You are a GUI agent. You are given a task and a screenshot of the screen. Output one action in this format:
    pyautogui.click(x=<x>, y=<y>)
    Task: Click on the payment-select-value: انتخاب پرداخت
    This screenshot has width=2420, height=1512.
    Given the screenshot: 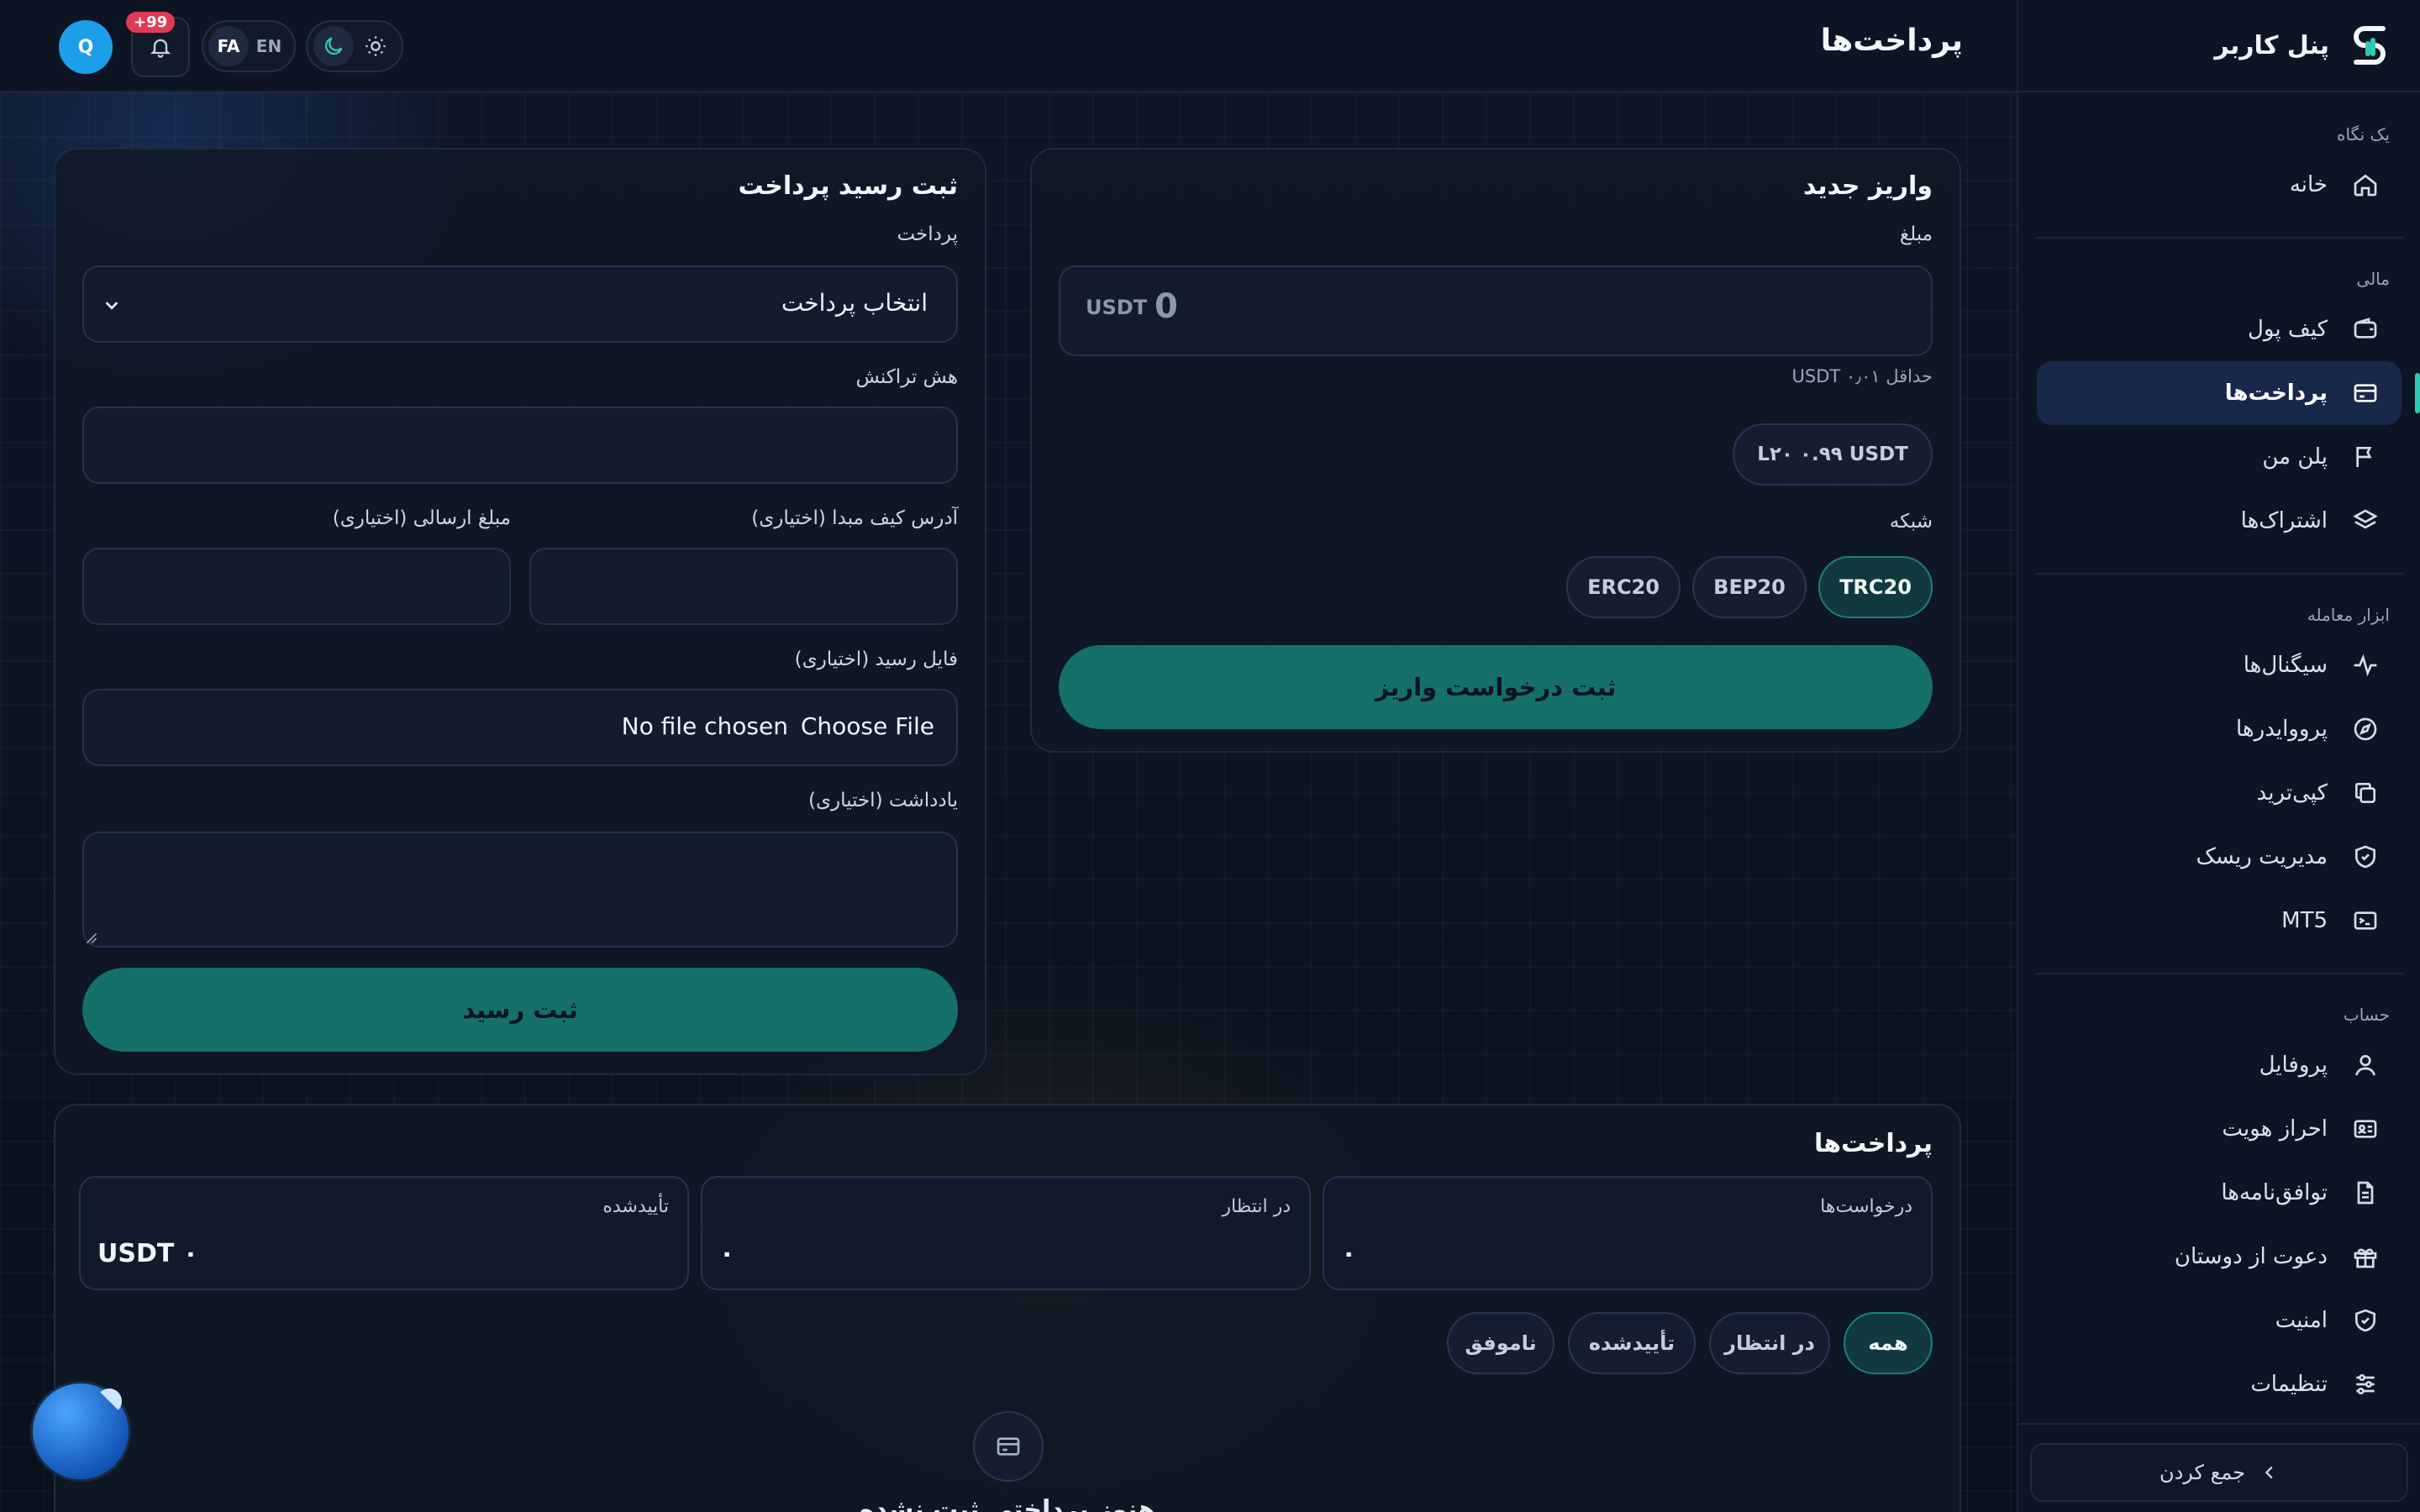 What is the action you would take?
    pyautogui.click(x=855, y=303)
    